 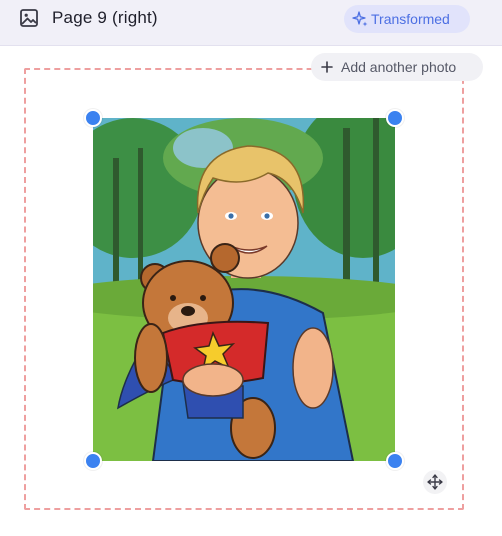 What do you see at coordinates (395, 118) in the screenshot?
I see `resize-handle-top-right` at bounding box center [395, 118].